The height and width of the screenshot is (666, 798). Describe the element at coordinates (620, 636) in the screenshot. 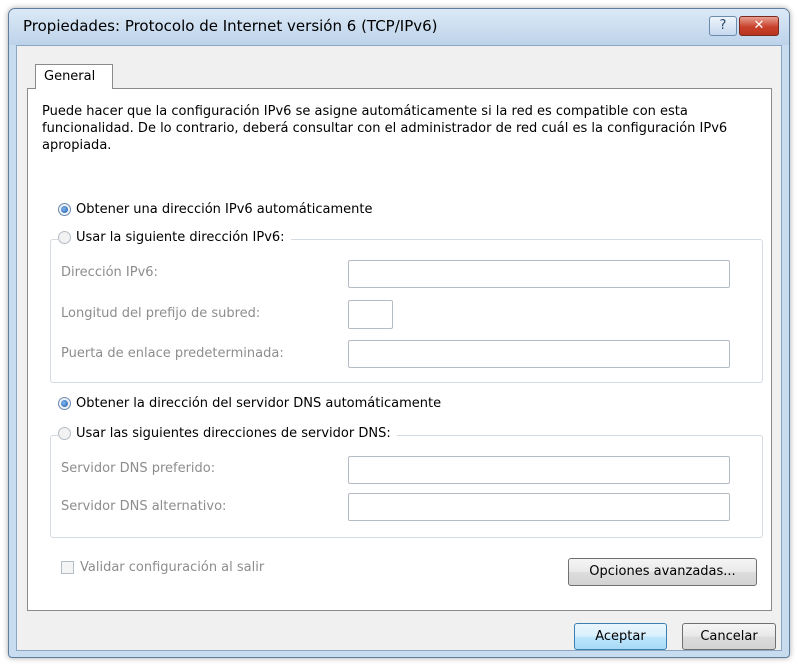

I see `ok-button: Aceptar` at that location.